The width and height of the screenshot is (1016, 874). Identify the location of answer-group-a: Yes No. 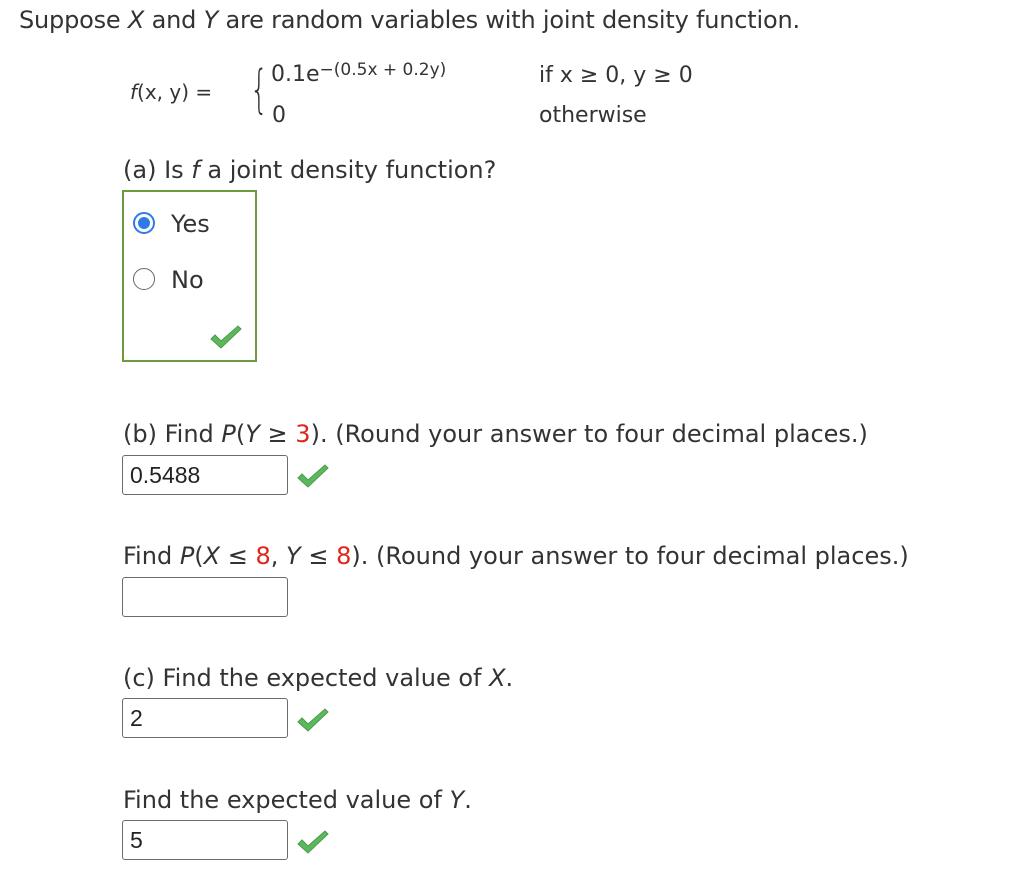
(189, 276).